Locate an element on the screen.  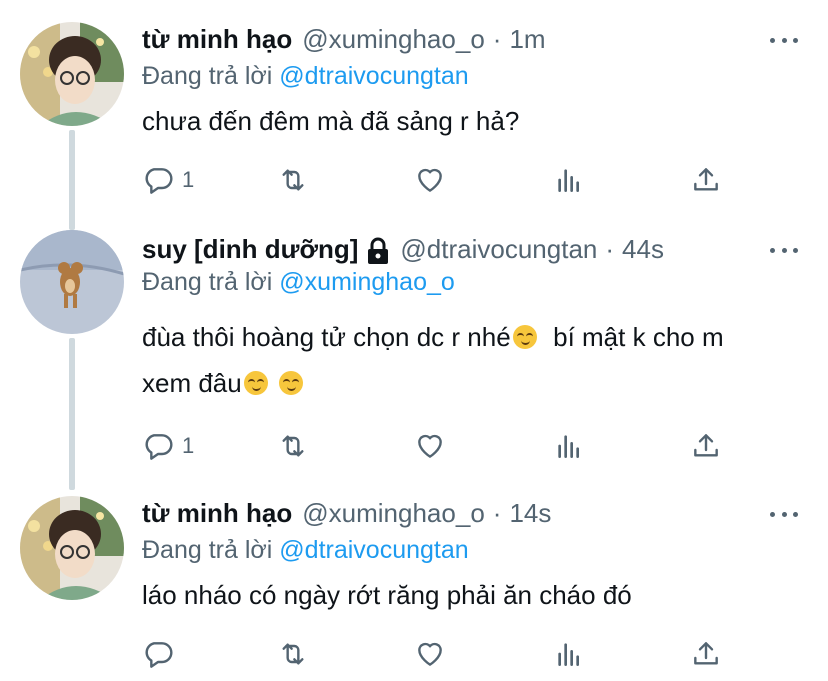
replying-to: Đang trả lời @xuminghao_o is located at coordinates (298, 282).